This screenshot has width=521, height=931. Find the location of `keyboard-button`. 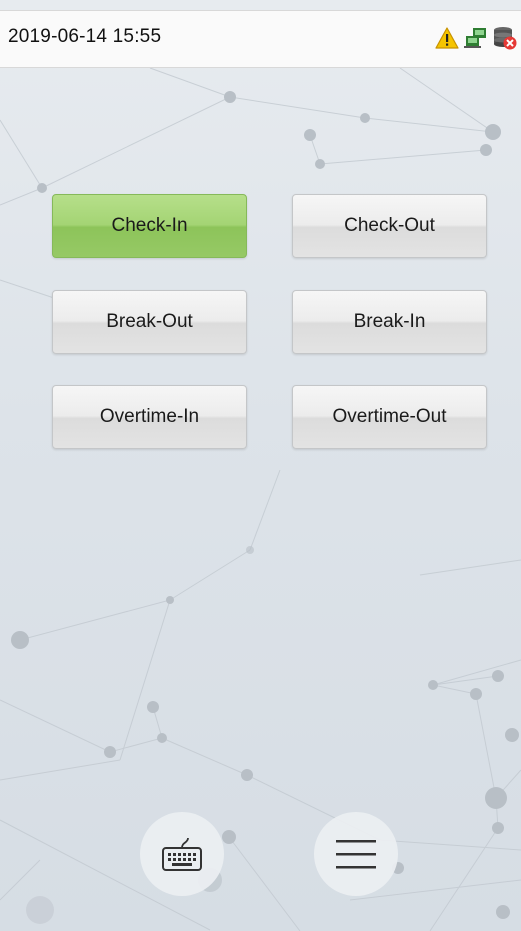

keyboard-button is located at coordinates (182, 854).